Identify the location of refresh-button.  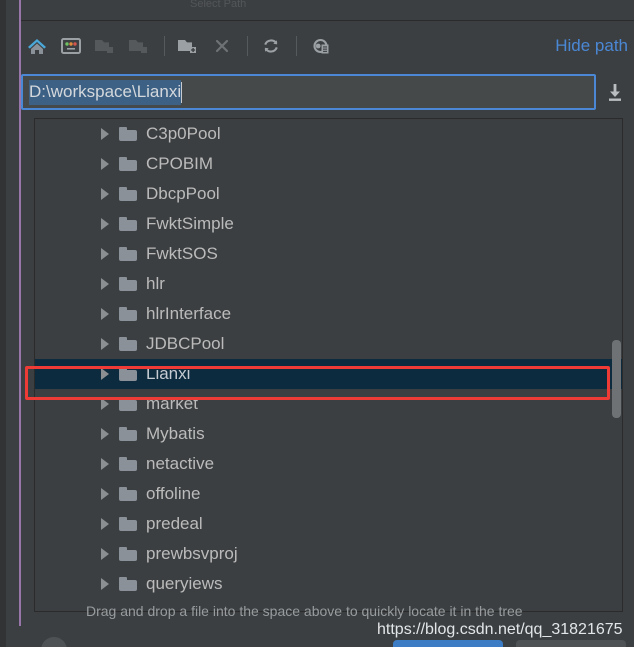
(271, 46).